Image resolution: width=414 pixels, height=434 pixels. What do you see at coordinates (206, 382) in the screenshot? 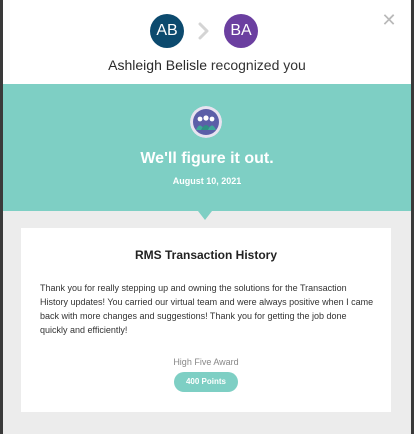
I see `points-badge: 400 Points` at bounding box center [206, 382].